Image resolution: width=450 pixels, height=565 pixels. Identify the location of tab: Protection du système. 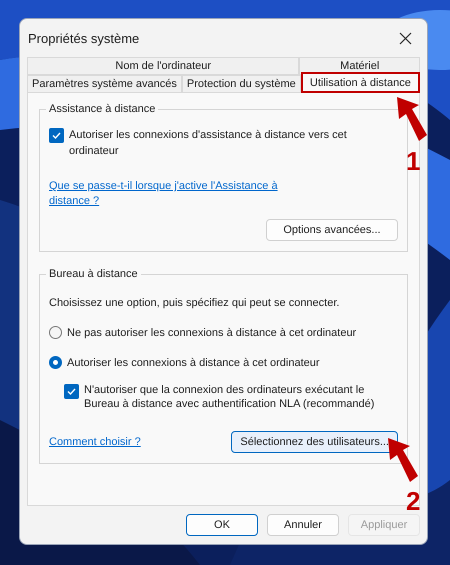
(241, 84).